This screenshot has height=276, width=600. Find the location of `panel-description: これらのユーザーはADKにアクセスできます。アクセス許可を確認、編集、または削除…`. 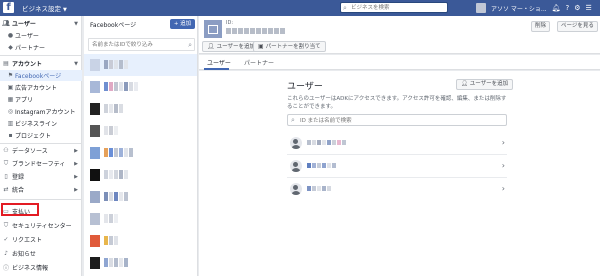

panel-description: これらのユーザーはADKにアクセスできます。アクセス許可を確認、編集、または削除… is located at coordinates (397, 103).